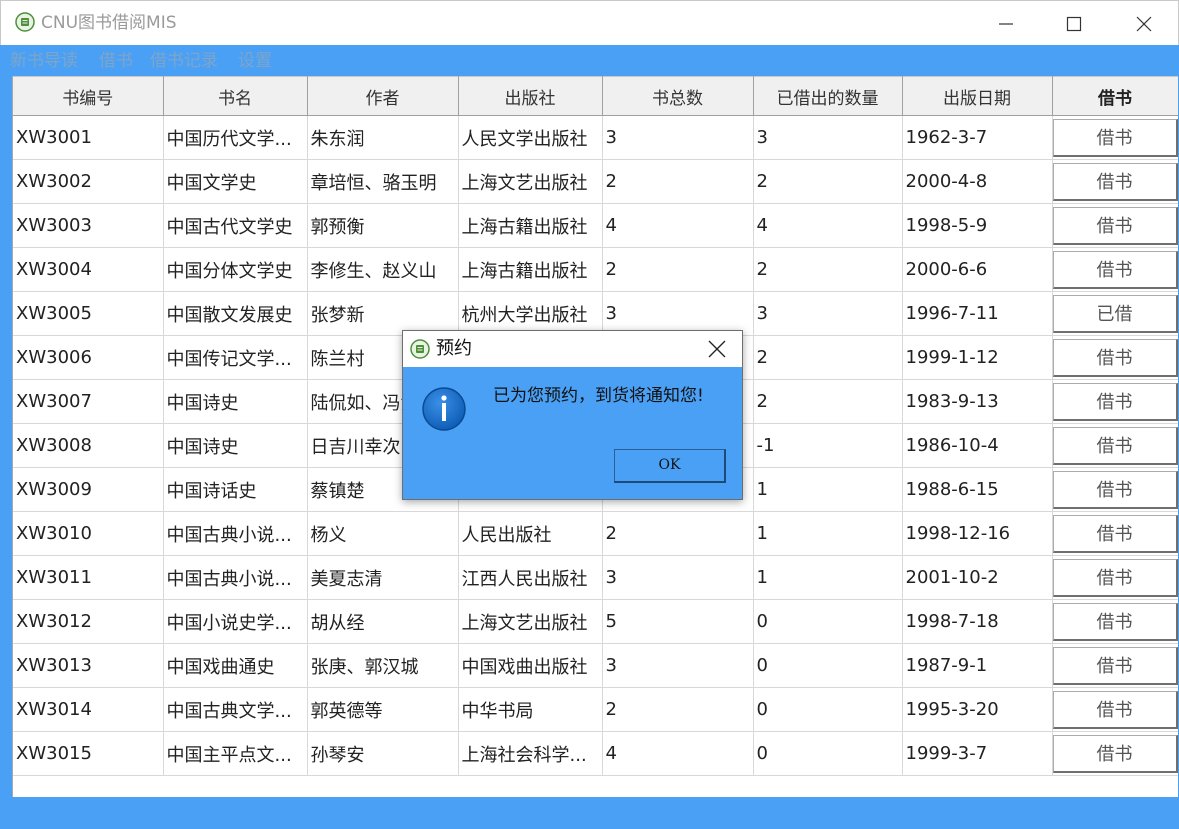  Describe the element at coordinates (88, 709) in the screenshot. I see `cell-book-id: XW3014` at that location.